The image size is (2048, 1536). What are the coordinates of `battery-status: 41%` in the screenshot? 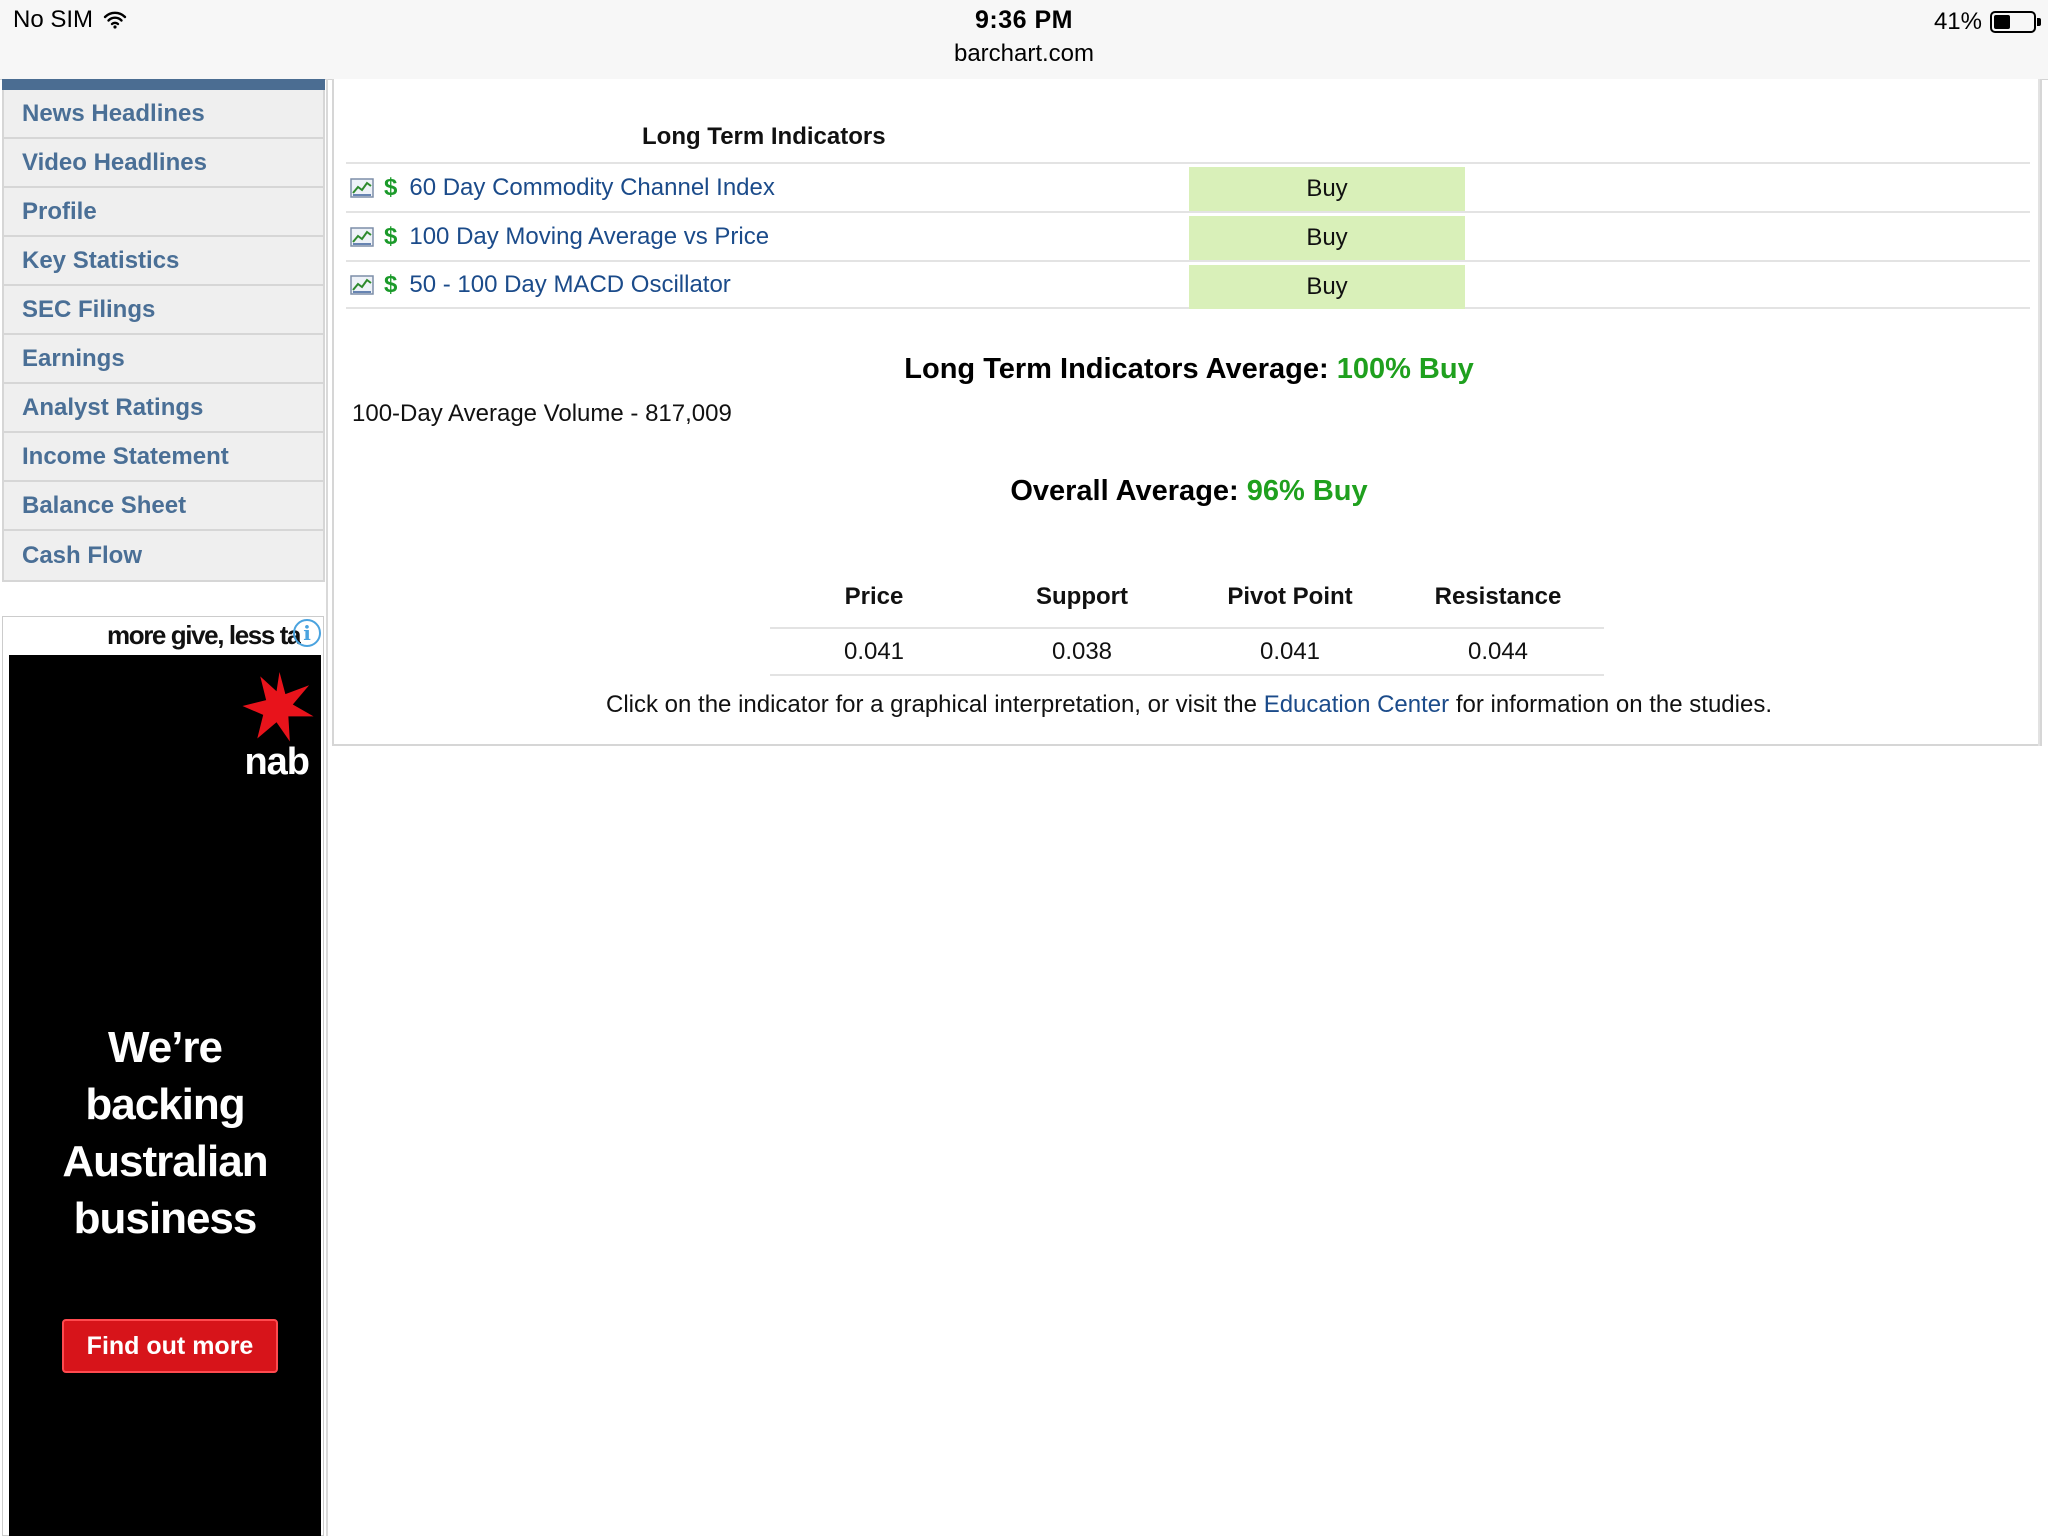 It's located at (1987, 22).